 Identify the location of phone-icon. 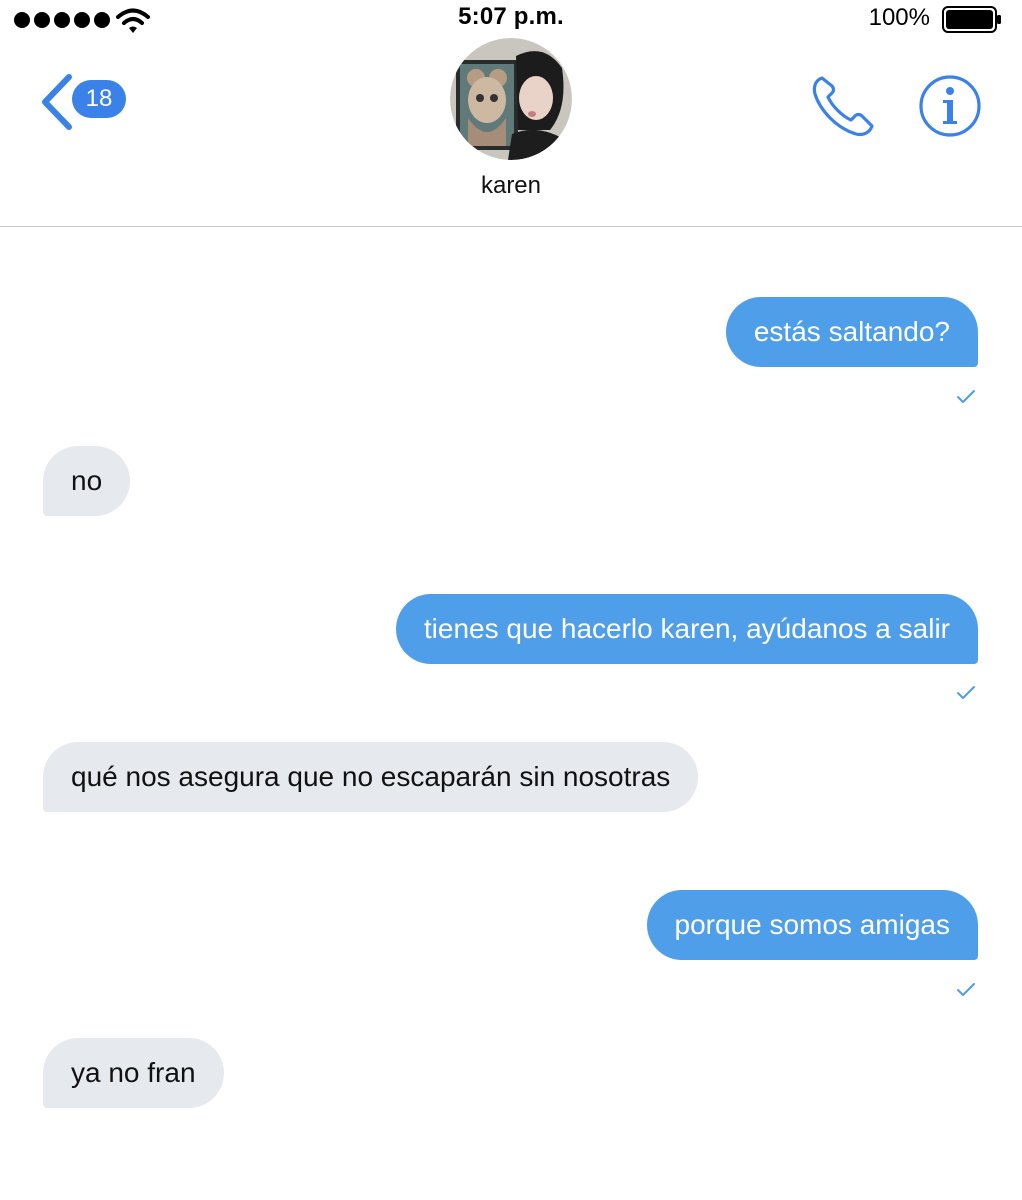
(844, 106).